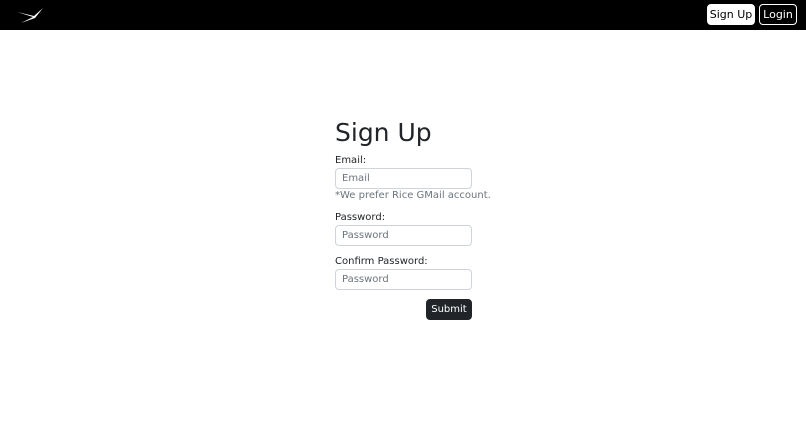  Describe the element at coordinates (360, 217) in the screenshot. I see `password-label: Password:` at that location.